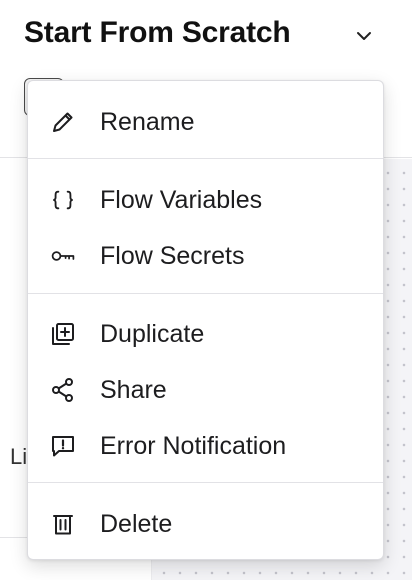  What do you see at coordinates (133, 390) in the screenshot?
I see `menu-item-label: Share` at bounding box center [133, 390].